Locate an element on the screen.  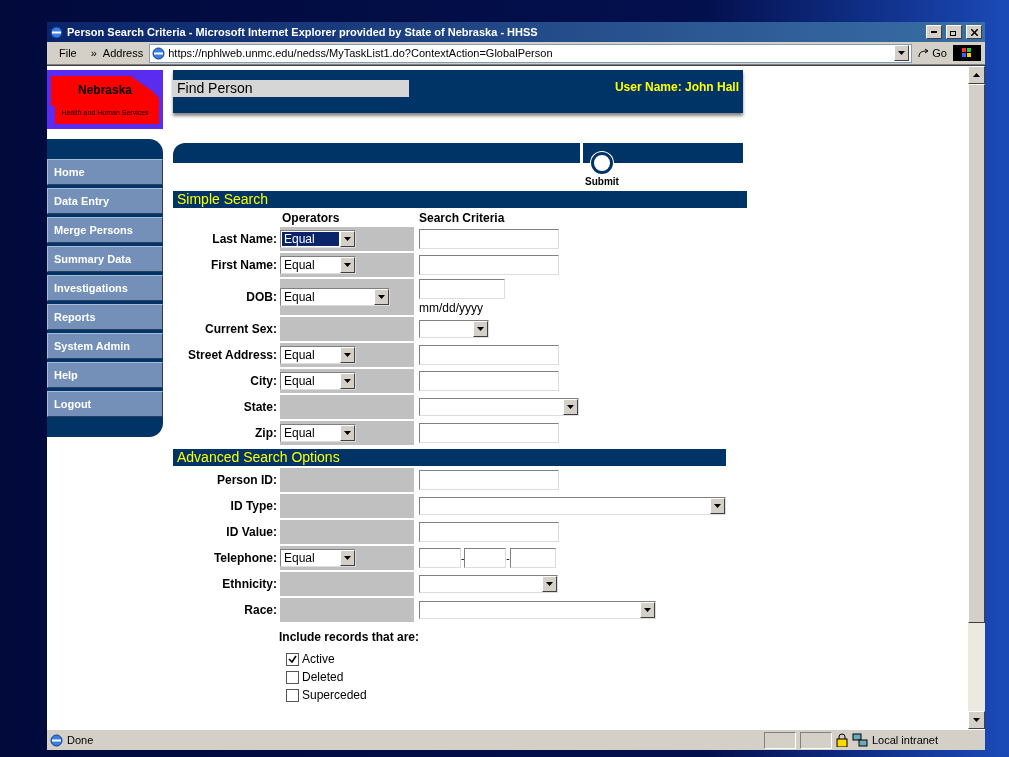
minimize-button is located at coordinates (934, 32).